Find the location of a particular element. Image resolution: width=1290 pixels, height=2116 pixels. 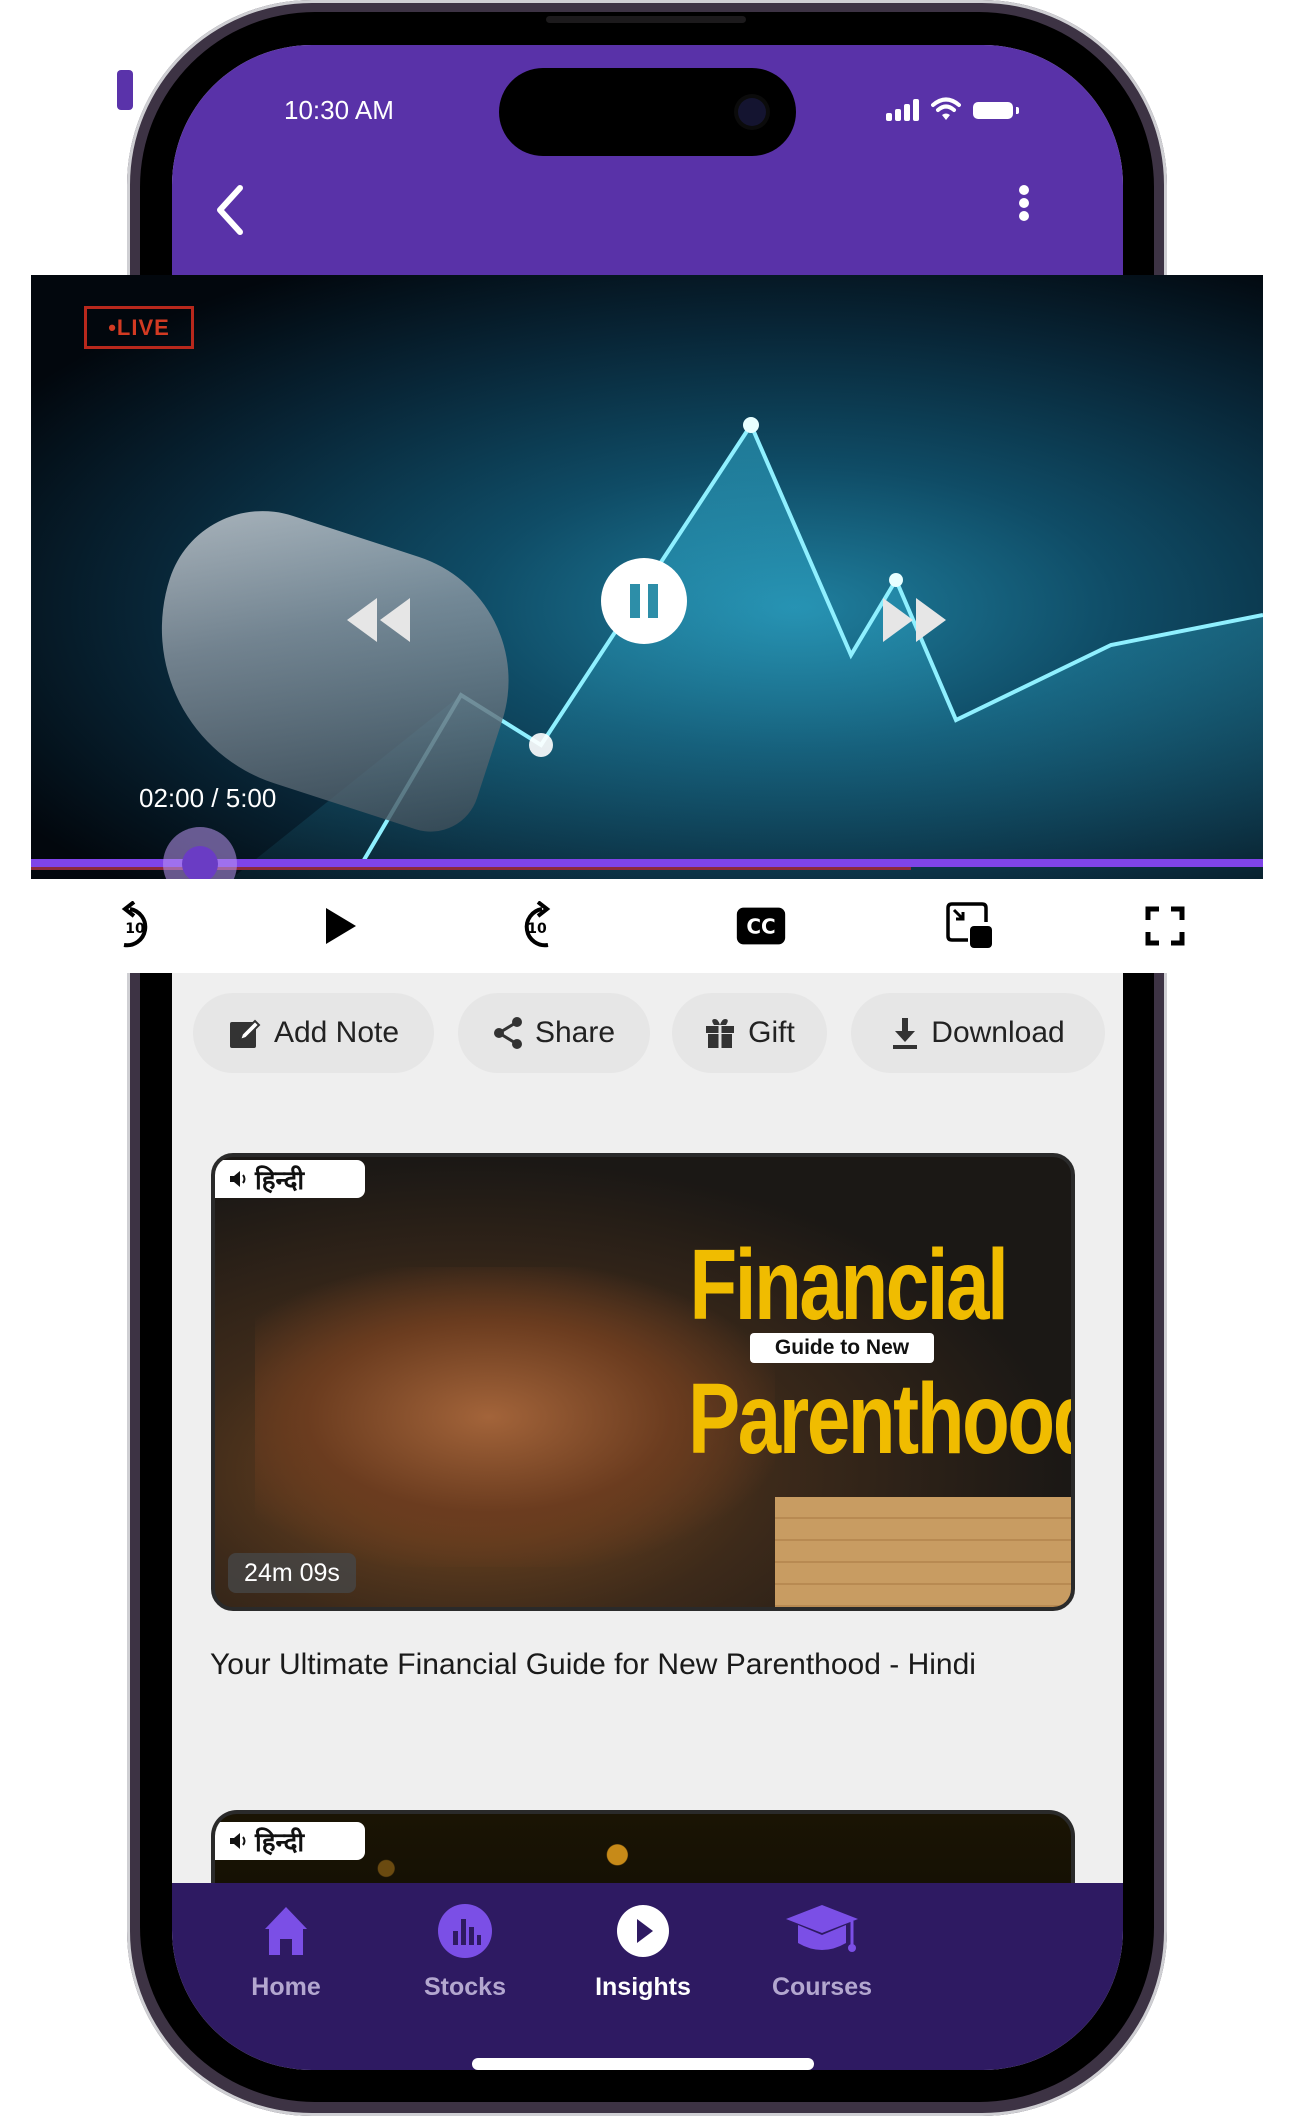

edit-note-icon is located at coordinates (245, 1033).